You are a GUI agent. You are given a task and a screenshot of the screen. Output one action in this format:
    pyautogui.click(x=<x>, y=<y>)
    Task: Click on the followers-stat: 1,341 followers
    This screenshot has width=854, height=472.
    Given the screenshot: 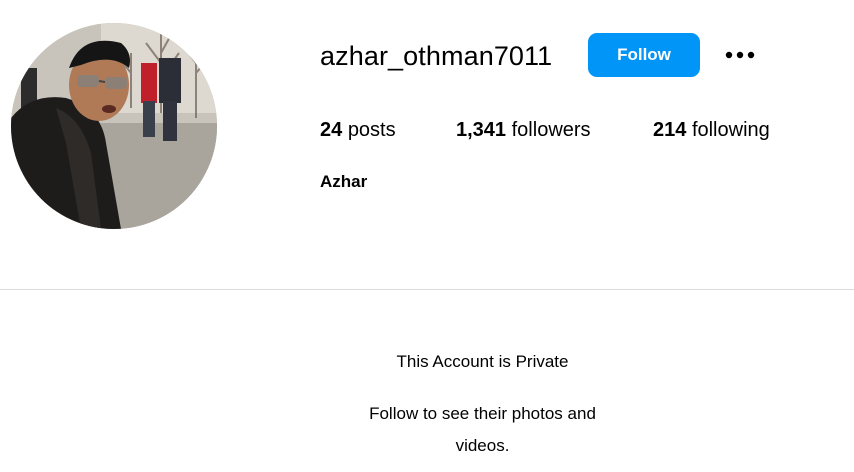 What is the action you would take?
    pyautogui.click(x=554, y=130)
    